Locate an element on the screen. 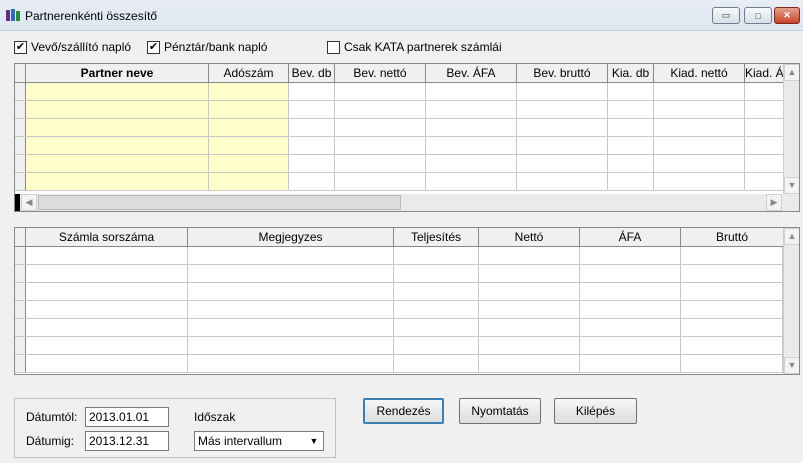  col-szamla-sorszama: Számla sorszáma is located at coordinates (107, 237).